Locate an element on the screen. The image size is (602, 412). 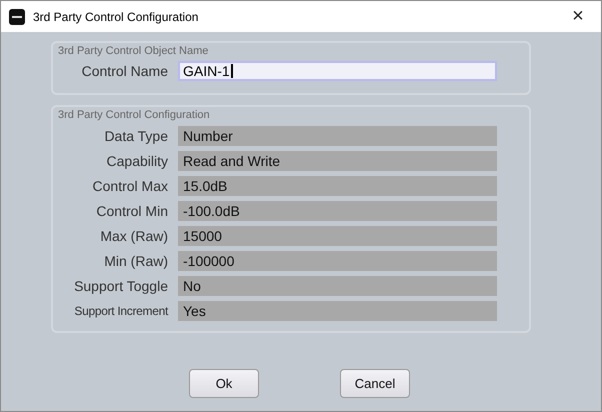
readonly-field: Yes is located at coordinates (337, 311).